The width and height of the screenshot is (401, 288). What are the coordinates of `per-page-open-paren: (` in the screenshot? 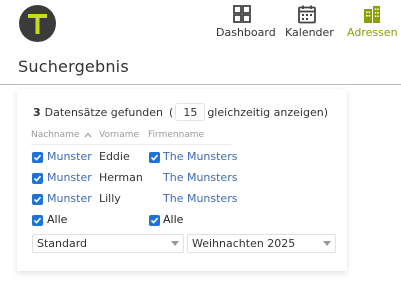 It's located at (171, 112).